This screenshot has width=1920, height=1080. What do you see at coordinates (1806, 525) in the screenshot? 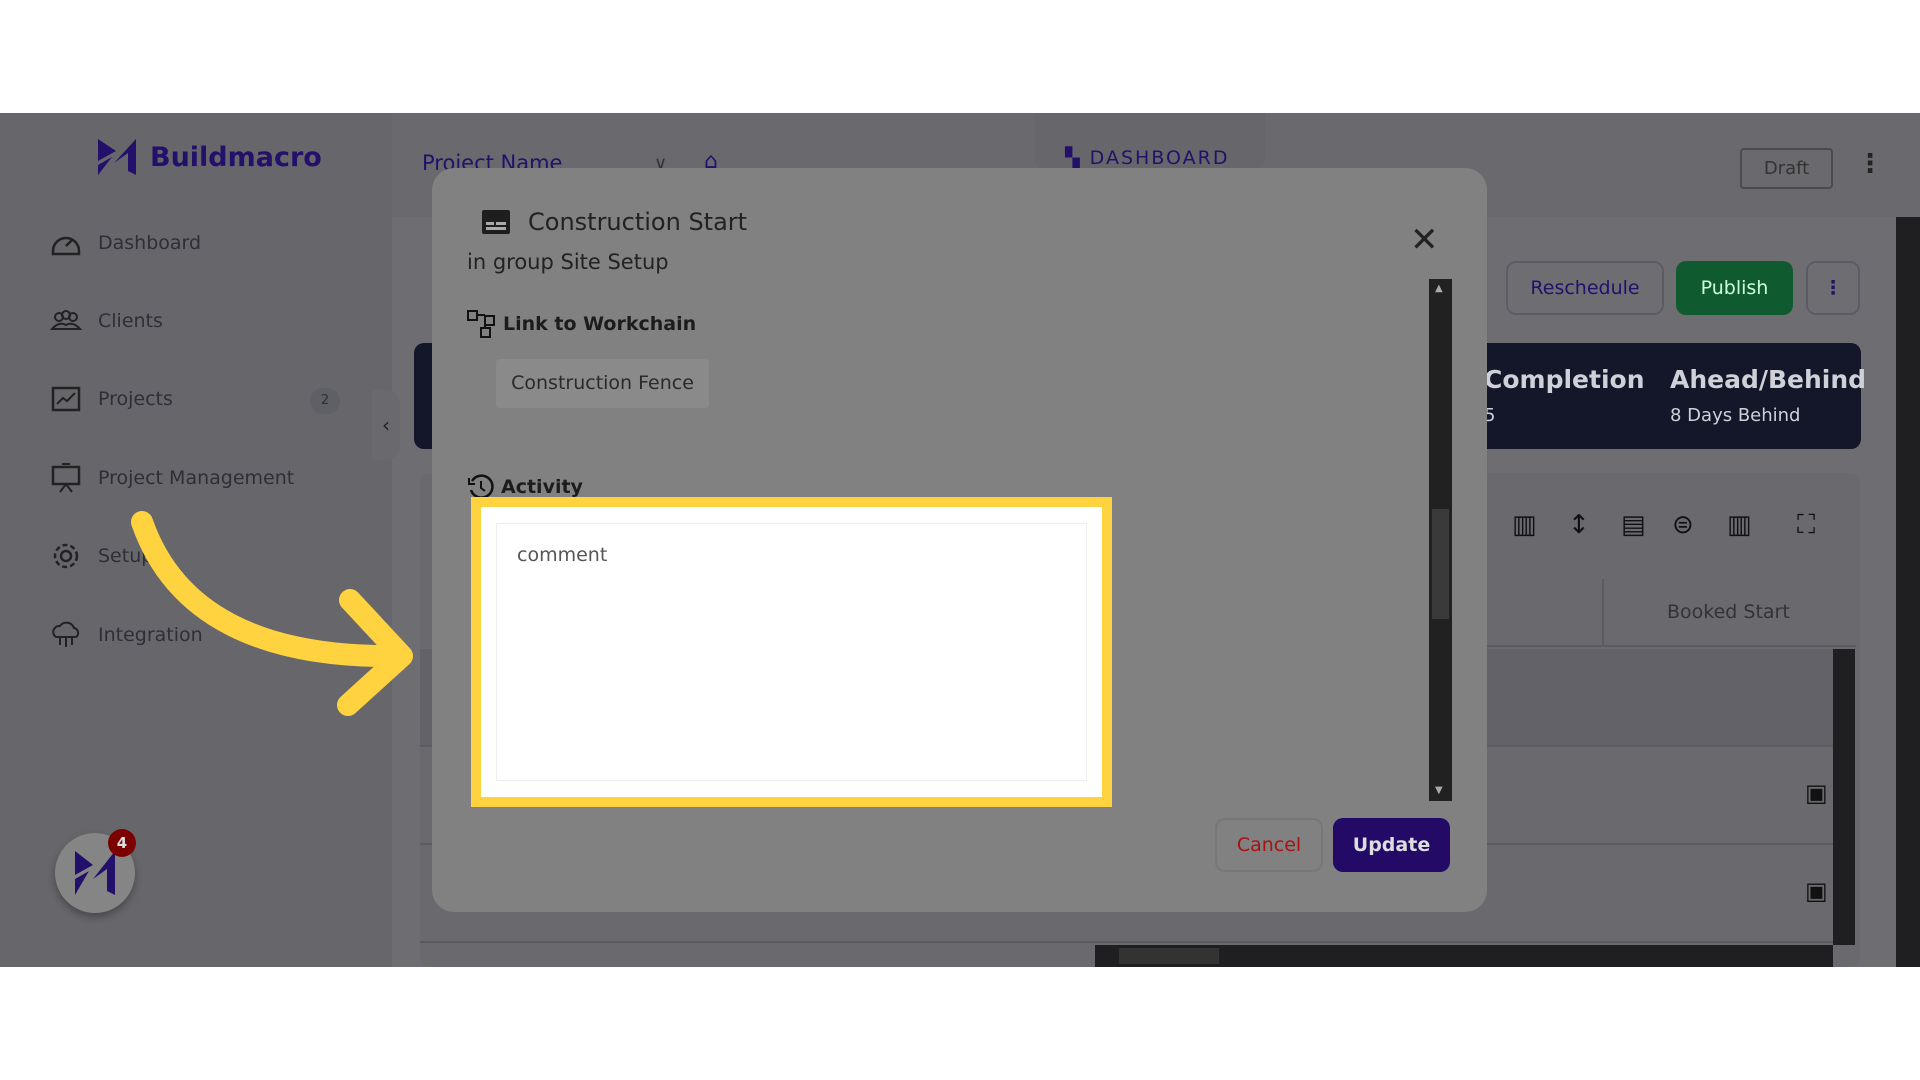
I see `fullscreen-icon: ⛶` at bounding box center [1806, 525].